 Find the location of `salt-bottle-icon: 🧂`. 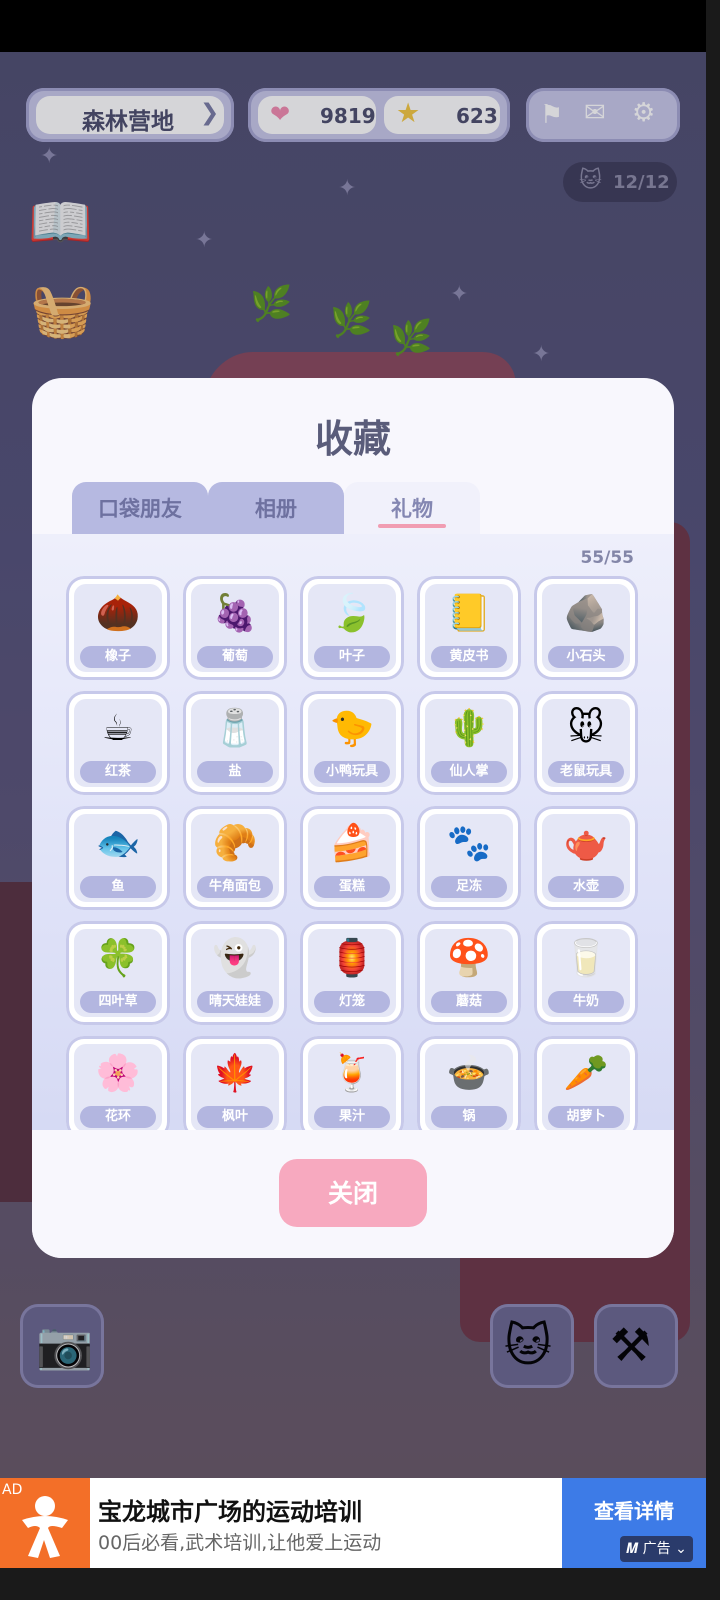

salt-bottle-icon: 🧂 is located at coordinates (235, 728).